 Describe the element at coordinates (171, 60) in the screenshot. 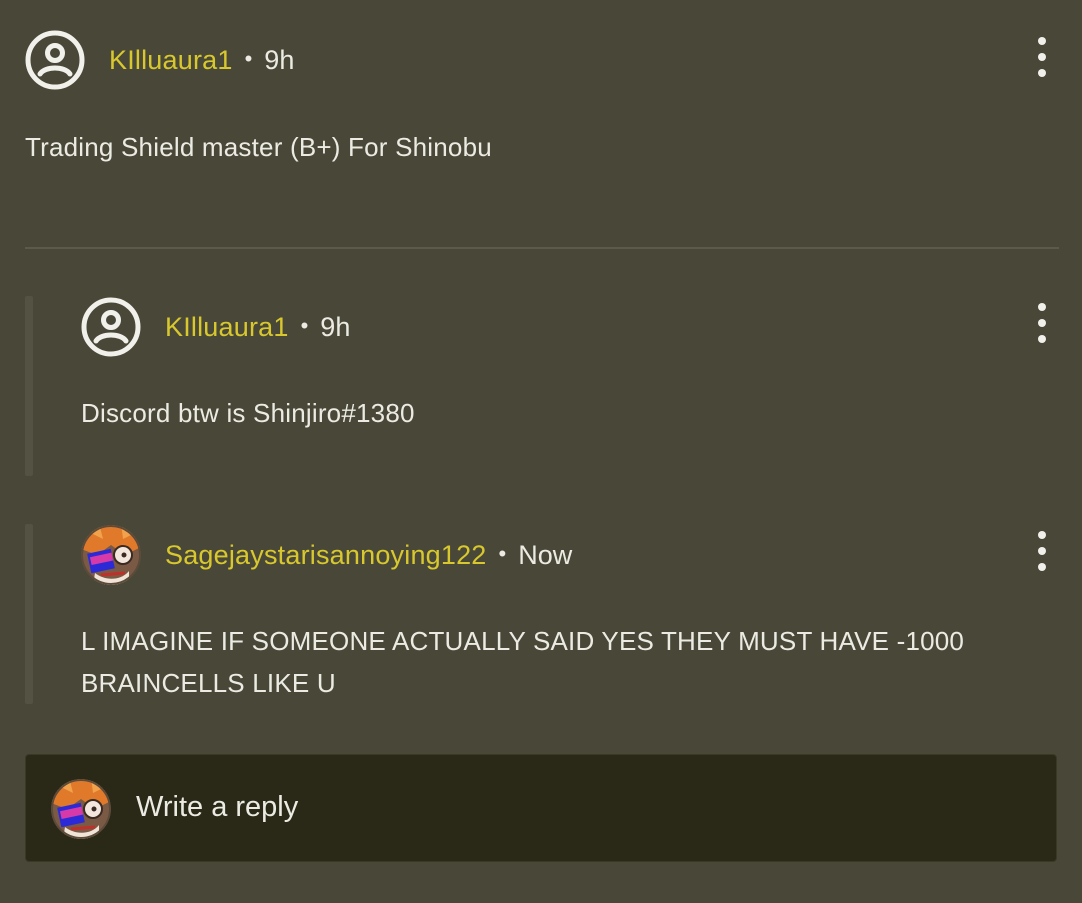

I see `comment-username: KIlluaura1` at that location.